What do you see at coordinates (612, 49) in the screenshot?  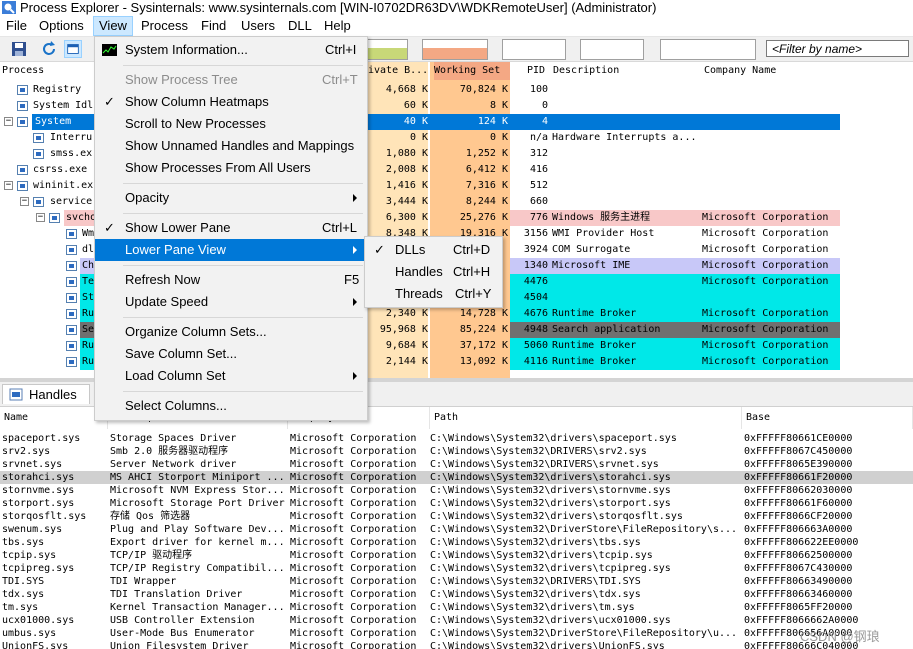 I see `network-graph` at bounding box center [612, 49].